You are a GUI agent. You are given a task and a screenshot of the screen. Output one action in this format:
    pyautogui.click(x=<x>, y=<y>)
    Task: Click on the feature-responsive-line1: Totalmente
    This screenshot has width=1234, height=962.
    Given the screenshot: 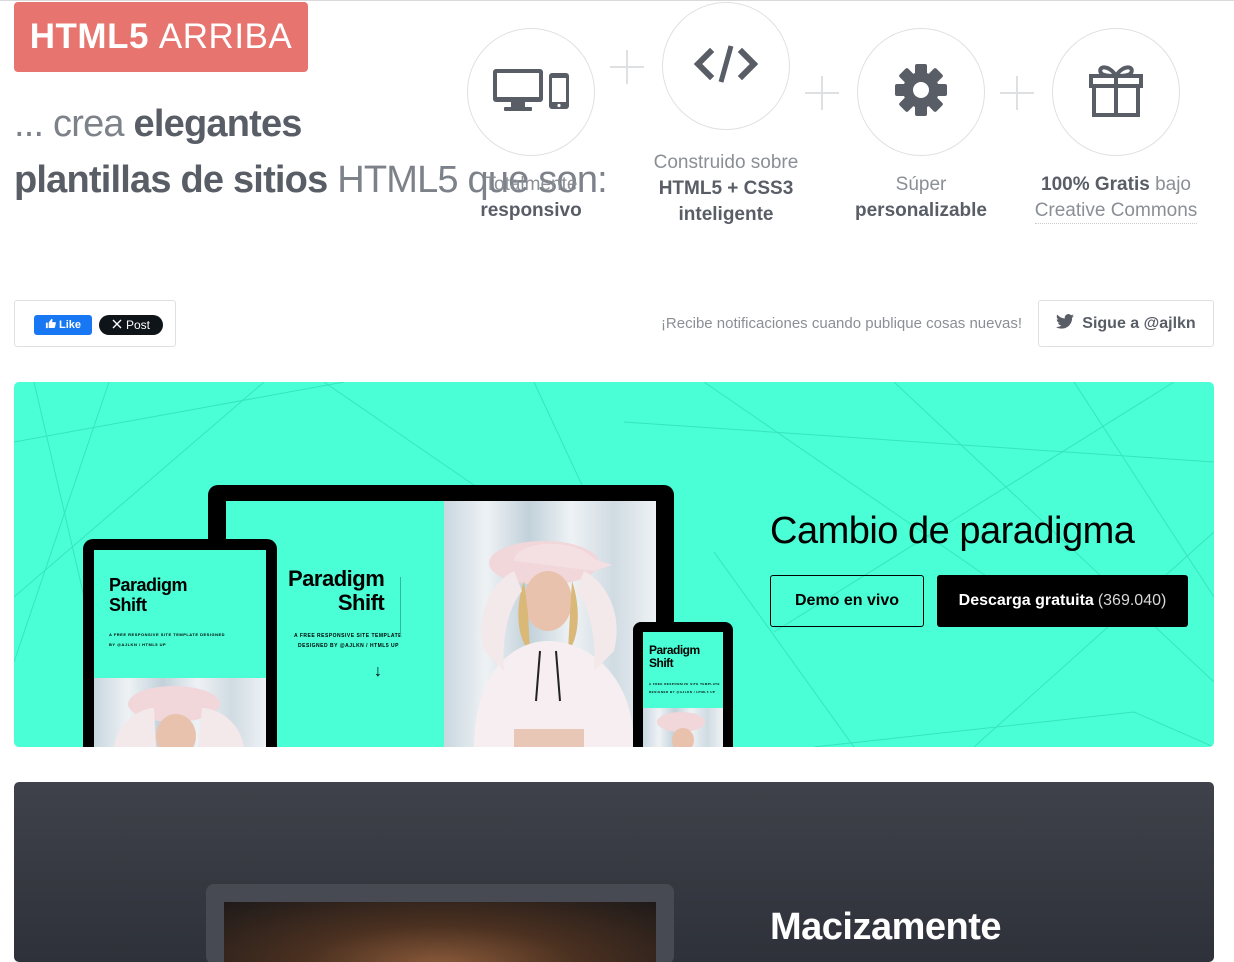 What is the action you would take?
    pyautogui.click(x=531, y=184)
    